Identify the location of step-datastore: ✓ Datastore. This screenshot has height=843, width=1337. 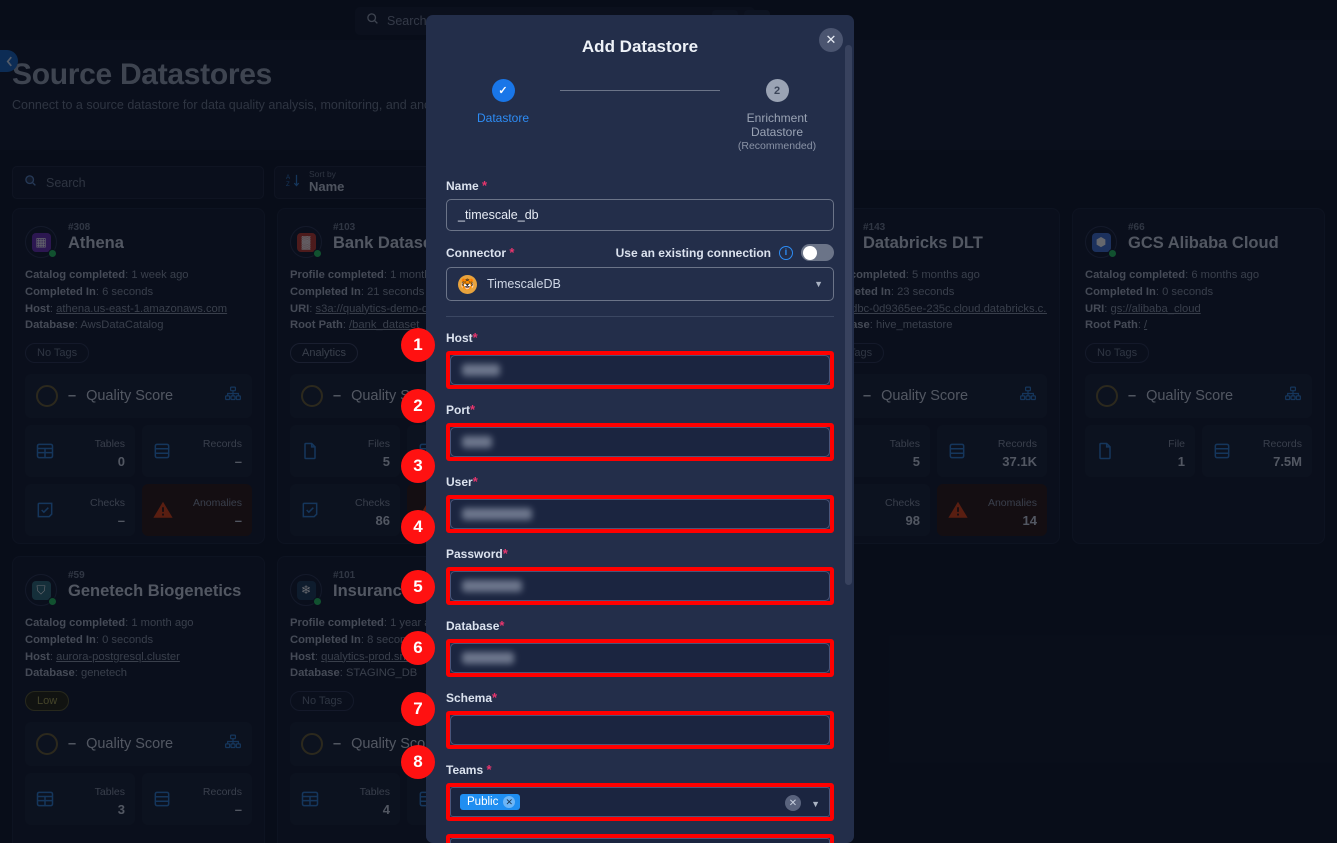
(503, 102).